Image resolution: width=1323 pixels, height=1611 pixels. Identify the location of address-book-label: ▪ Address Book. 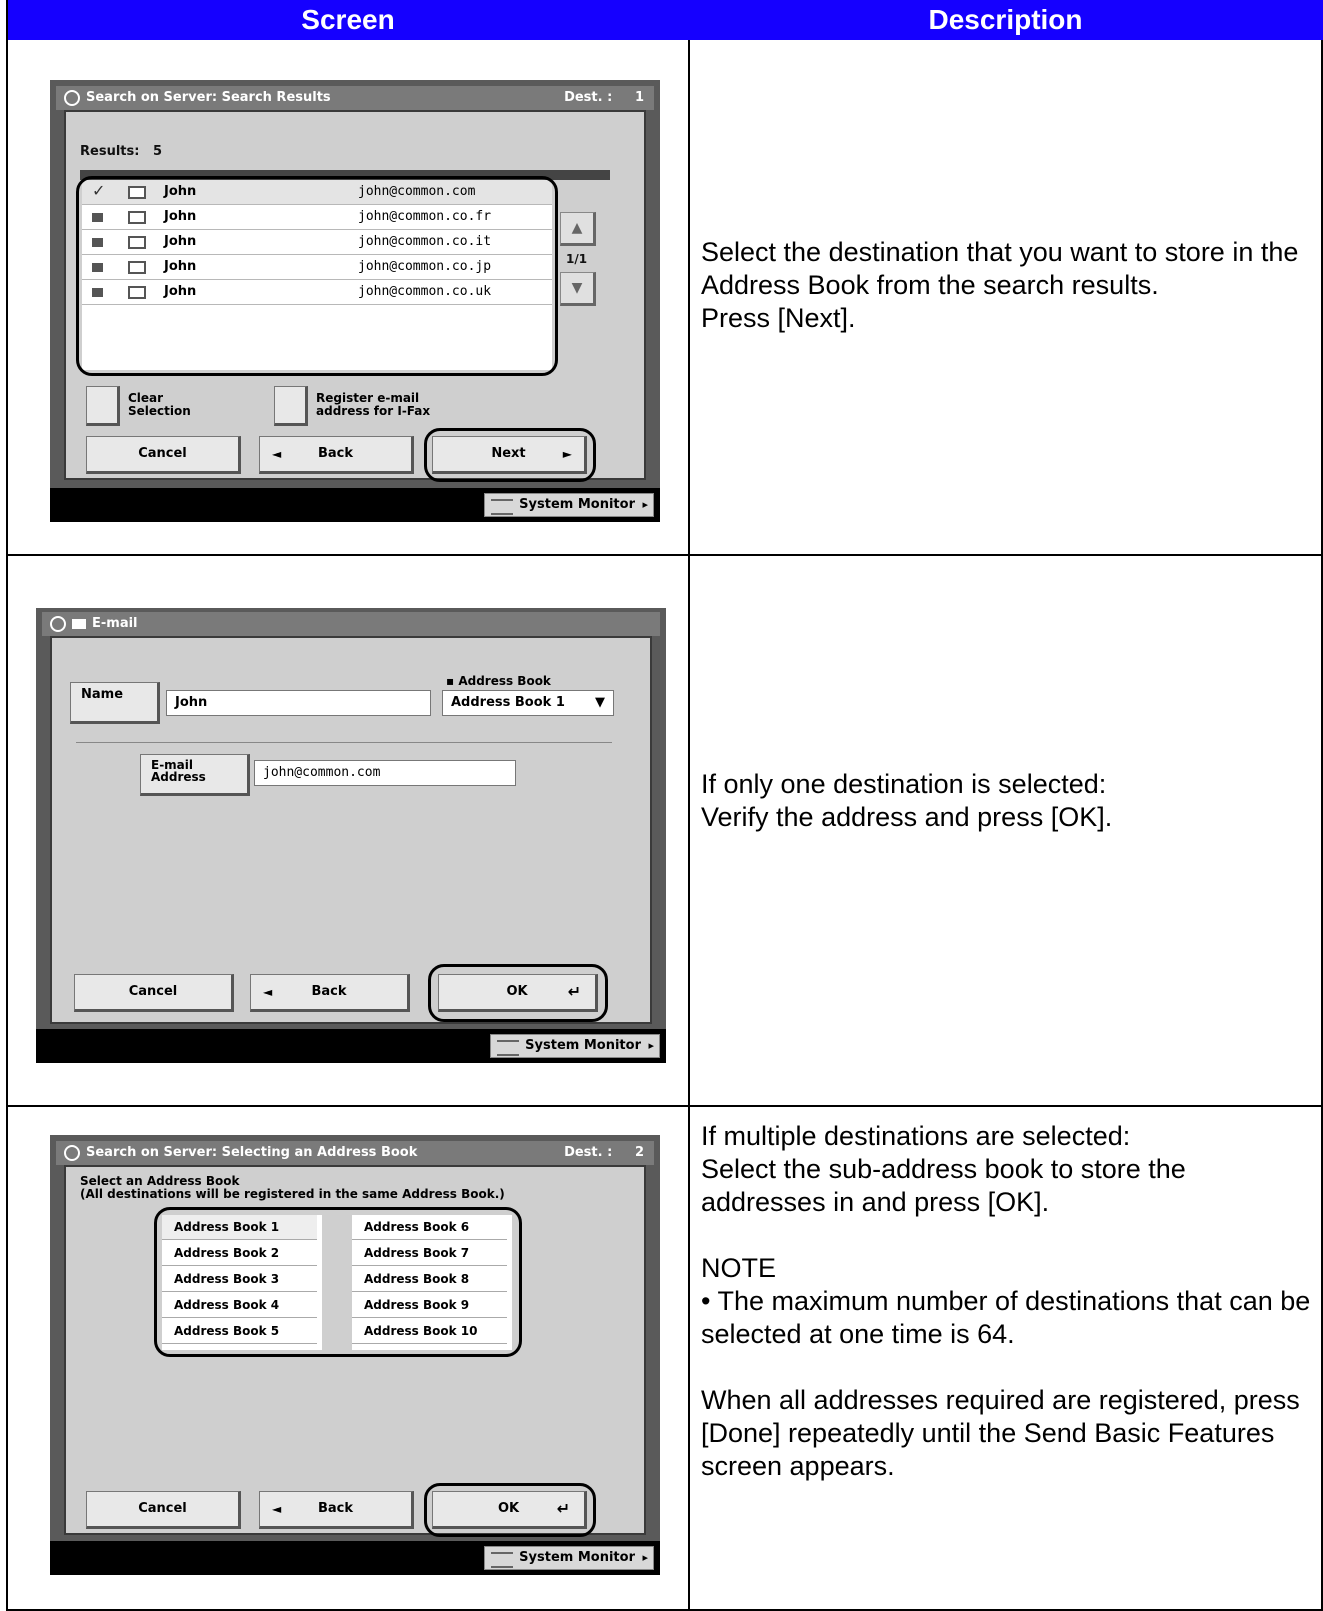
(498, 681).